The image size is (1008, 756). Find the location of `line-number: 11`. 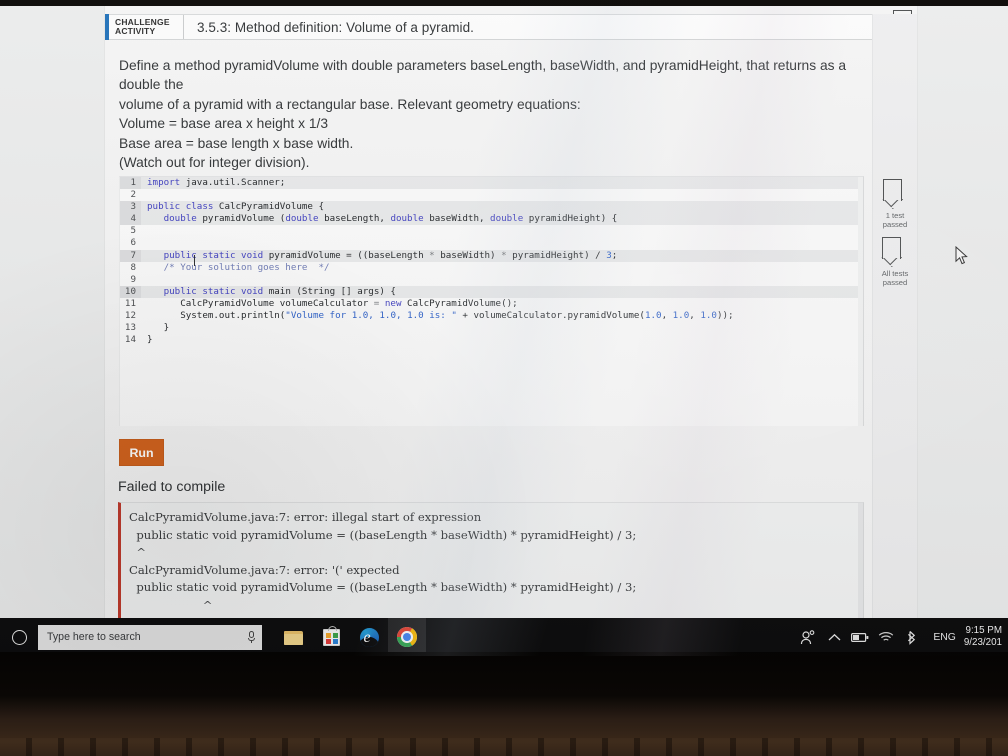

line-number: 11 is located at coordinates (130, 304).